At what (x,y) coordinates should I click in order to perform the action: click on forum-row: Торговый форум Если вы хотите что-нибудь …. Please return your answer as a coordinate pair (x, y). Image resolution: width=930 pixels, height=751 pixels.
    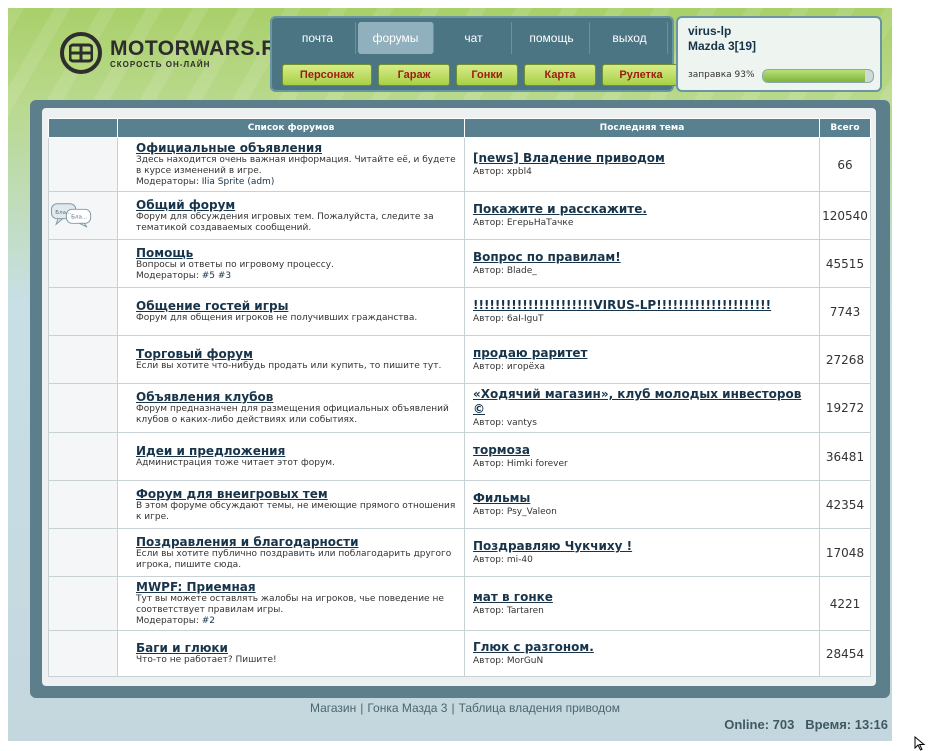
    Looking at the image, I should click on (459, 359).